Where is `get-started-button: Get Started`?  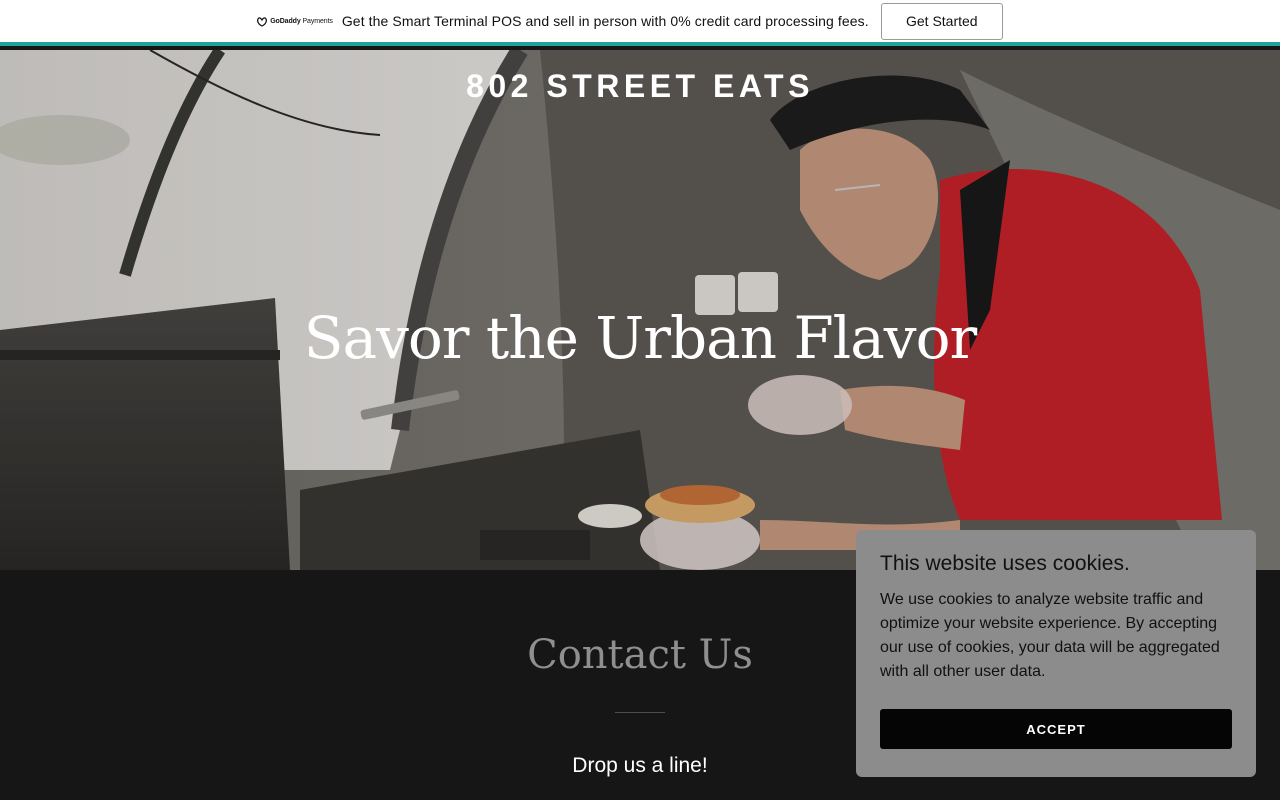
get-started-button: Get Started is located at coordinates (941, 21).